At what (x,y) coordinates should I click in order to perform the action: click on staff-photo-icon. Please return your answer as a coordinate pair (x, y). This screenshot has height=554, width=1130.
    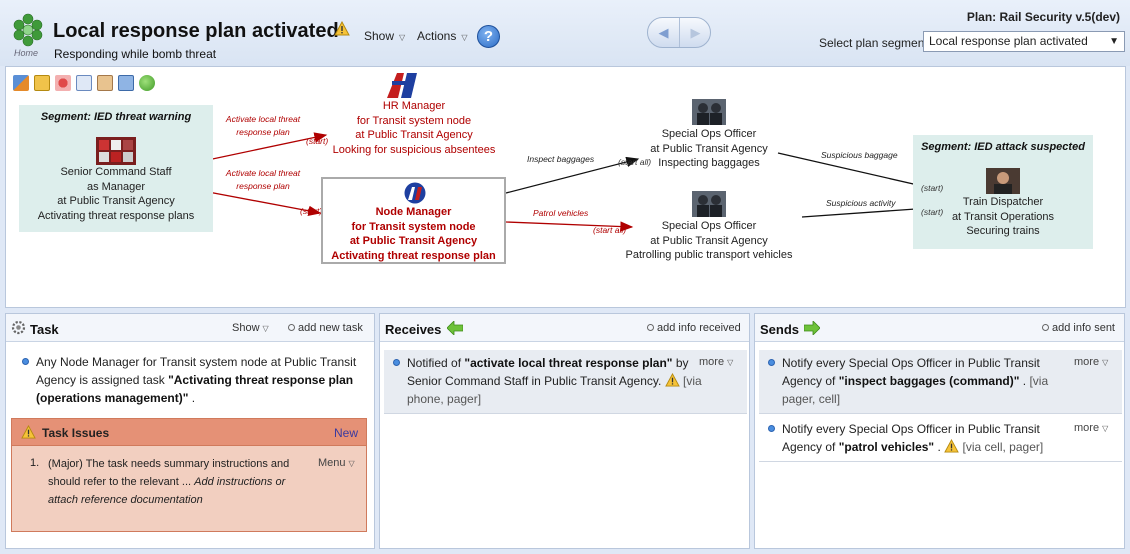
    Looking at the image, I should click on (116, 151).